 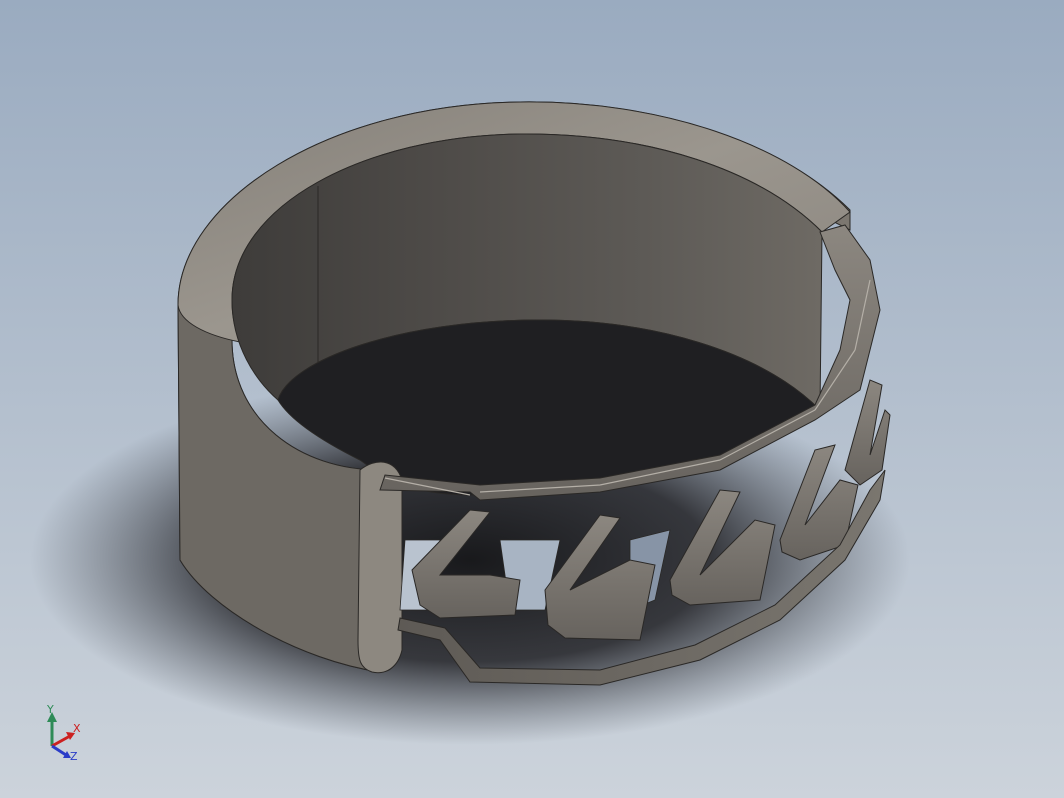 I want to click on triad-y-label: Y, so click(x=50, y=709).